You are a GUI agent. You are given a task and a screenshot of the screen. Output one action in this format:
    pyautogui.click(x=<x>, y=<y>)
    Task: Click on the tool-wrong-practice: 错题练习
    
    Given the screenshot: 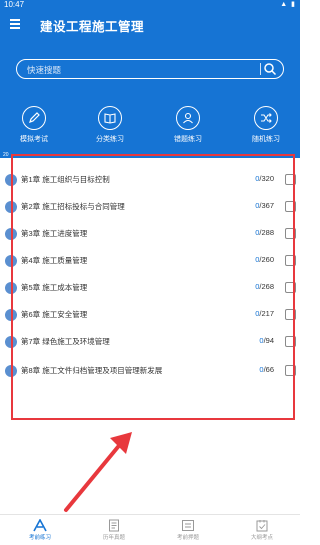 What is the action you would take?
    pyautogui.click(x=188, y=125)
    